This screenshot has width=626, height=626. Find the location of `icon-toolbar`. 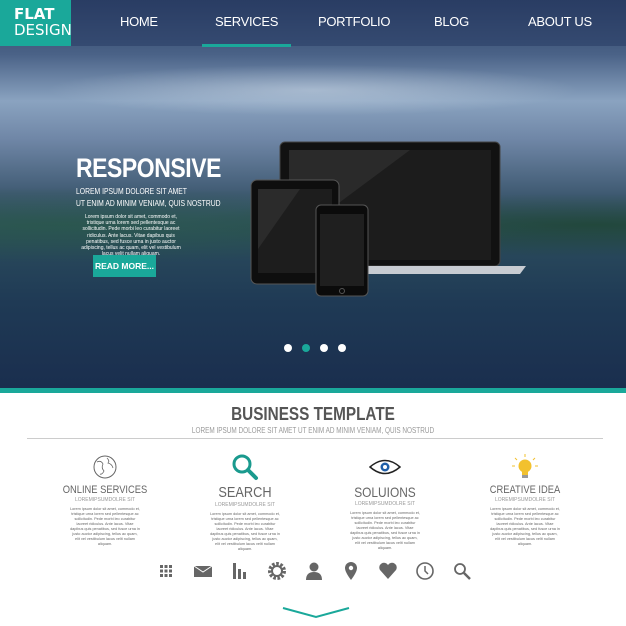

icon-toolbar is located at coordinates (314, 571).